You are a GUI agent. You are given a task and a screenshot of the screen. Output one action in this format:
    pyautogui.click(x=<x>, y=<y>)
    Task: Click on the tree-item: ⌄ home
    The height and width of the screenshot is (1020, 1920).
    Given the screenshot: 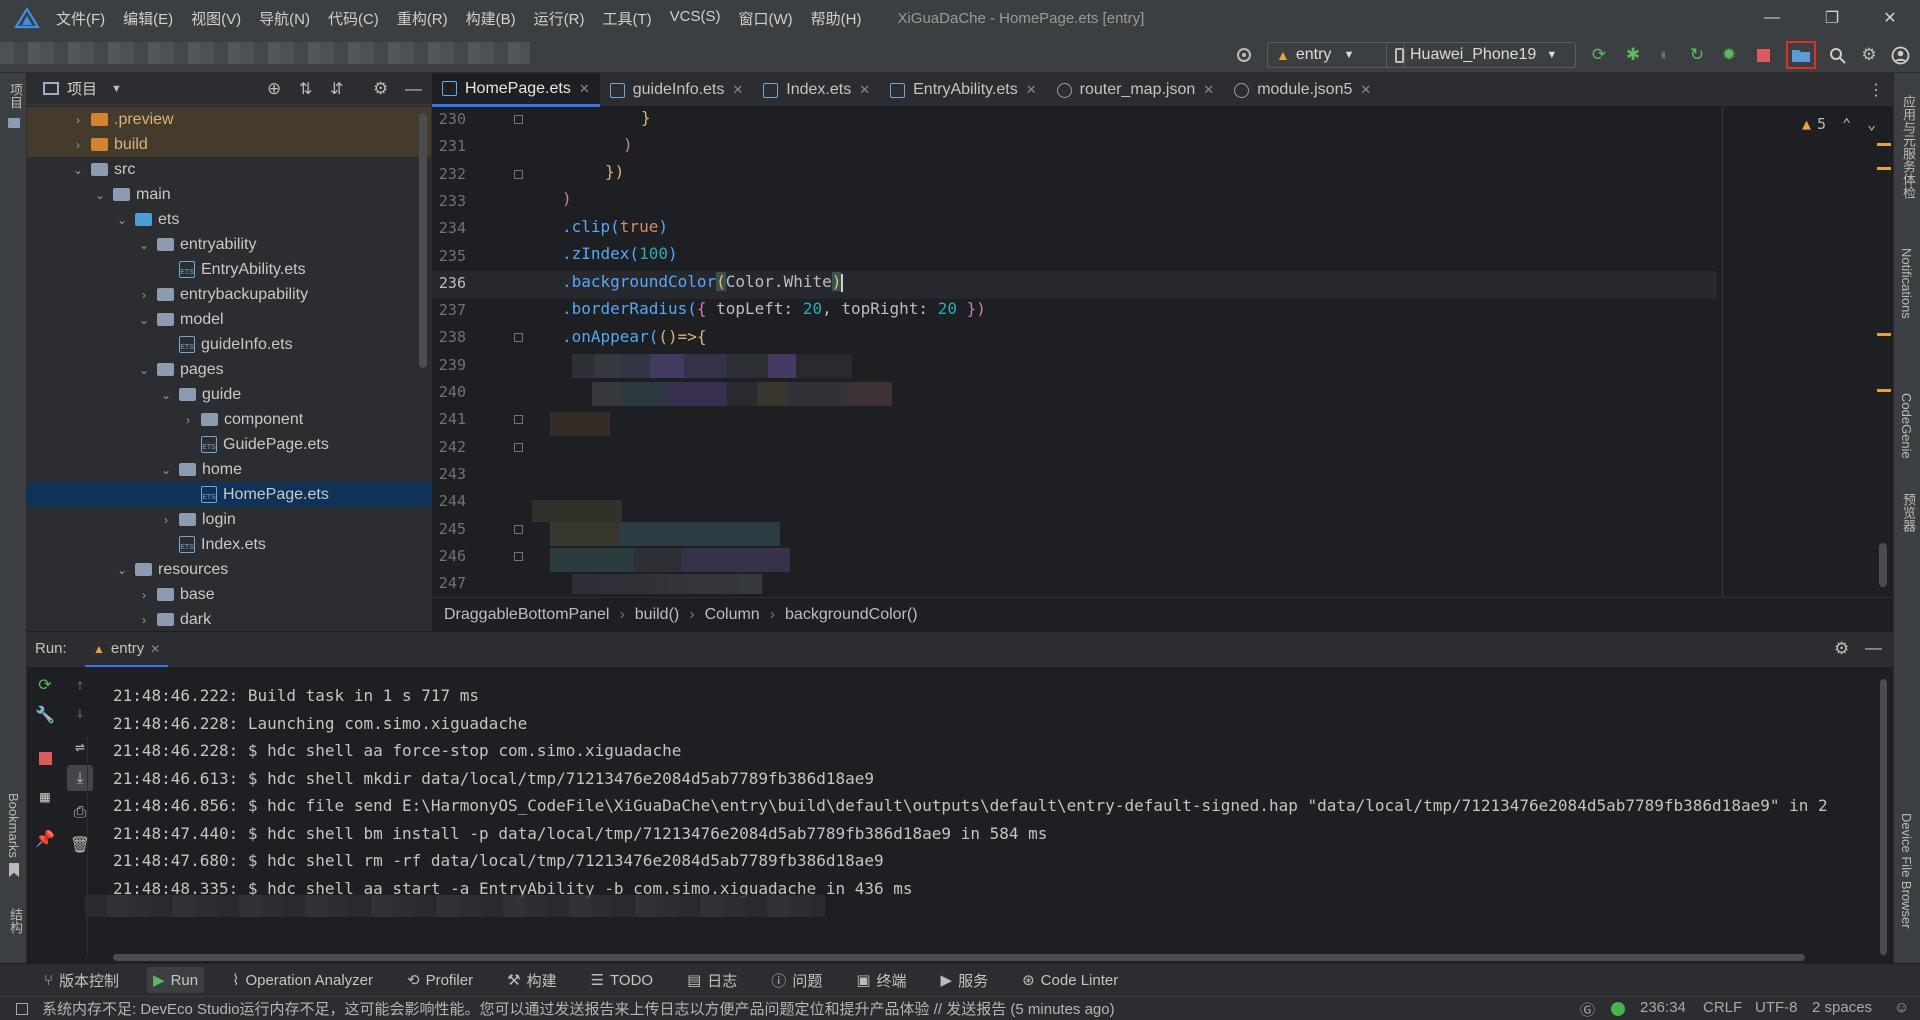 What is the action you would take?
    pyautogui.click(x=229, y=469)
    